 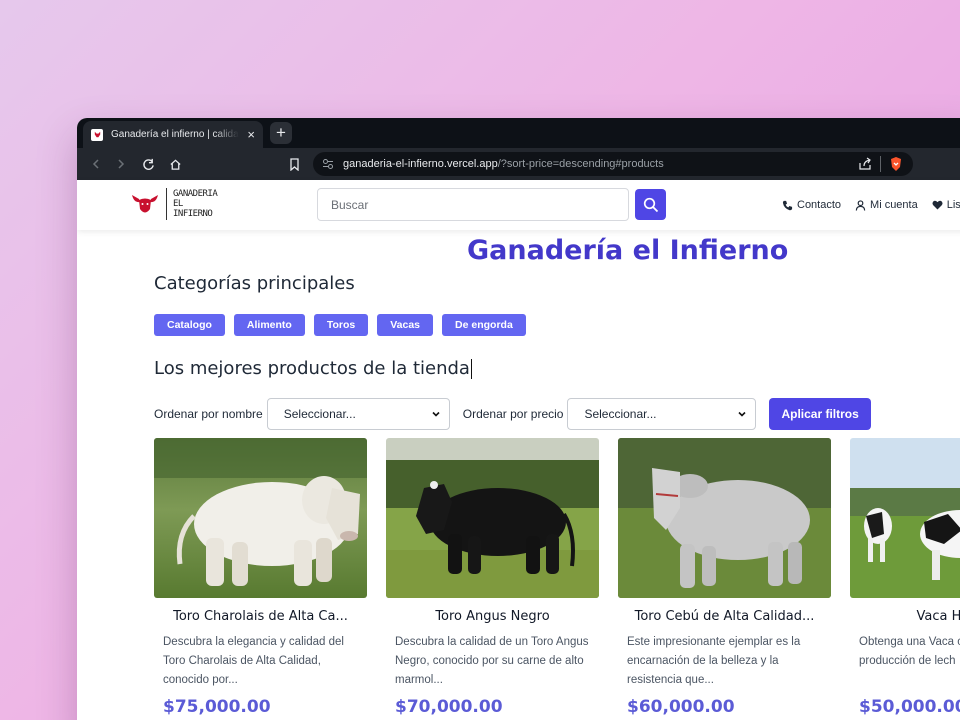 What do you see at coordinates (518, 133) in the screenshot?
I see `tab-bar: Ganadería el infierno | calidad p × +` at bounding box center [518, 133].